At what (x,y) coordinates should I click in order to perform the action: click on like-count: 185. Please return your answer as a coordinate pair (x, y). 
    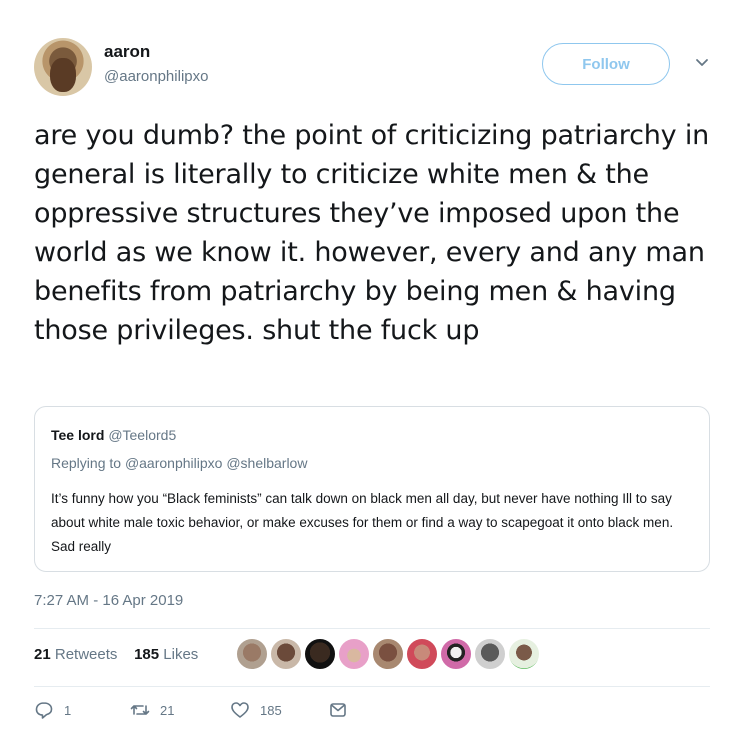
    Looking at the image, I should click on (271, 710).